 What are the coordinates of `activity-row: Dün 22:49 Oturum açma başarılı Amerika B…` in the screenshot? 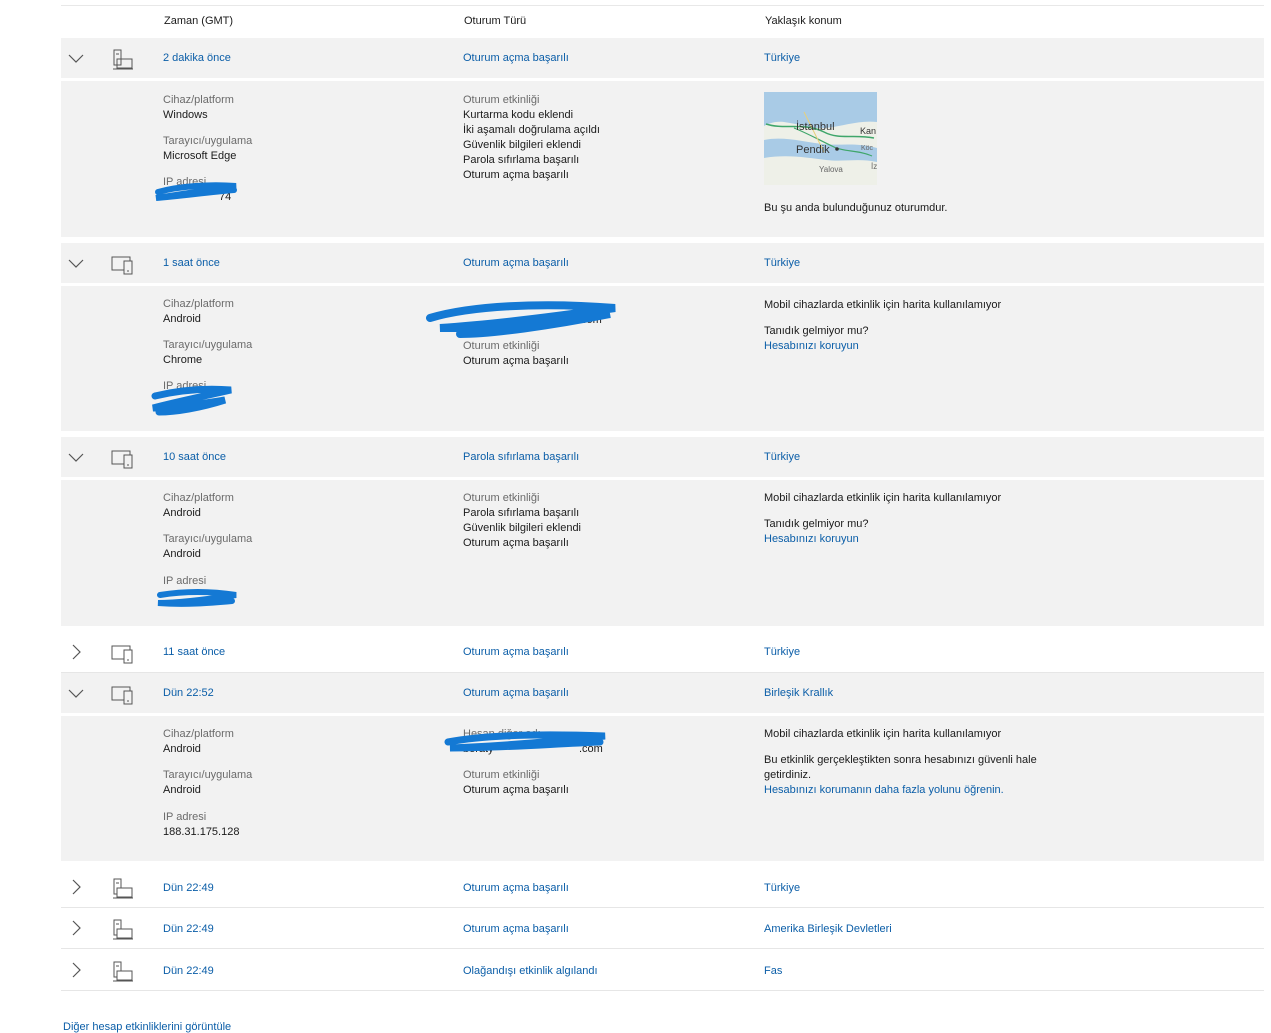 It's located at (662, 928).